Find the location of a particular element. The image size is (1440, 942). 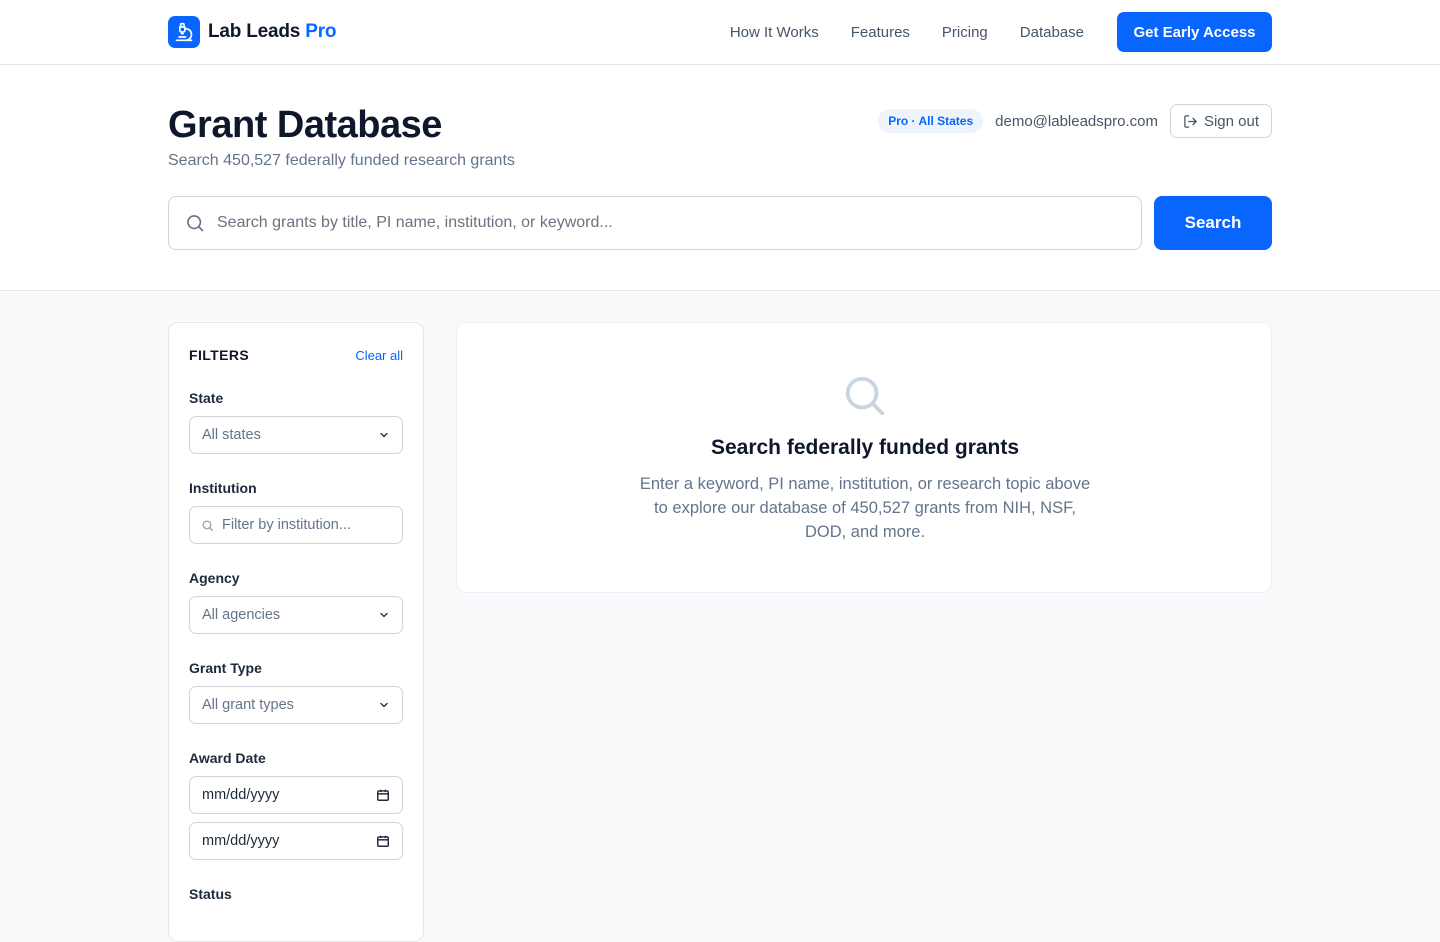

page-title: Grant Database is located at coordinates (305, 125).